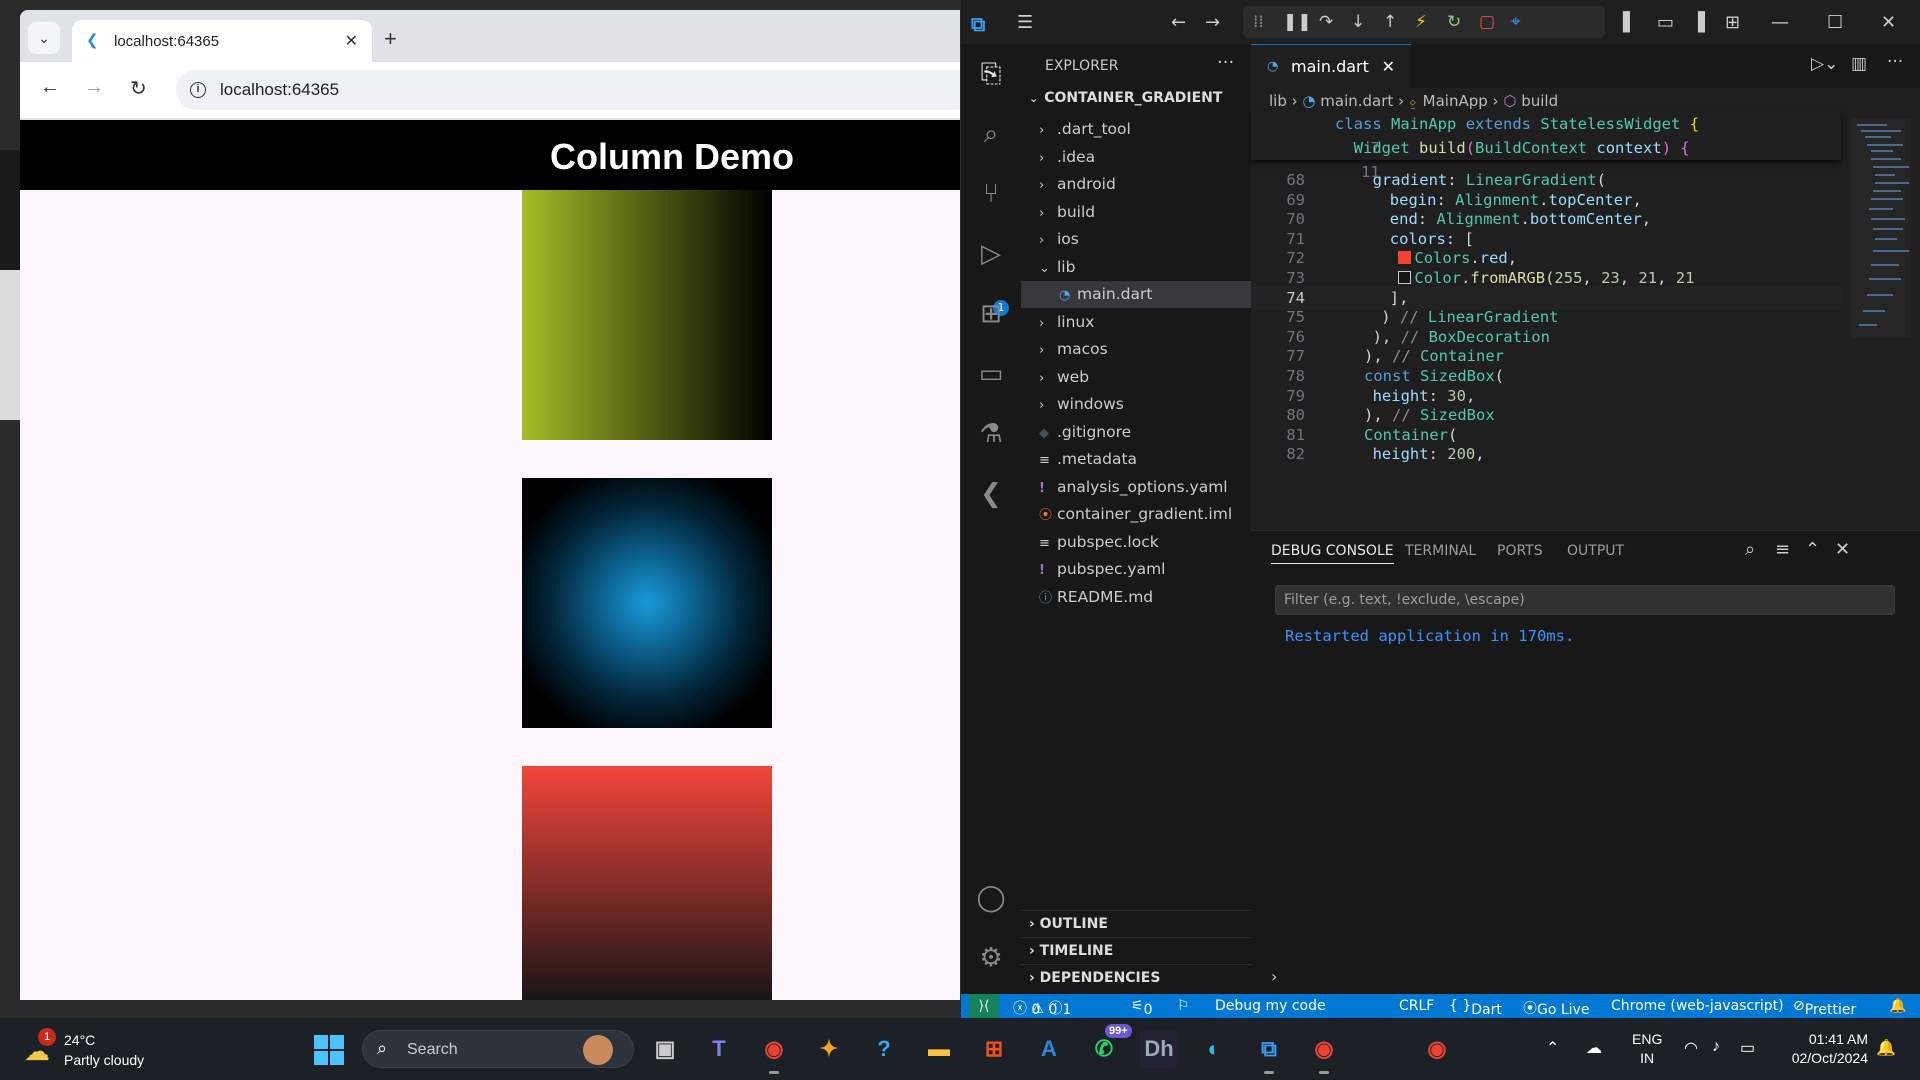 This screenshot has height=1080, width=1920. I want to click on remote-icon: ⟩⟨, so click(984, 1006).